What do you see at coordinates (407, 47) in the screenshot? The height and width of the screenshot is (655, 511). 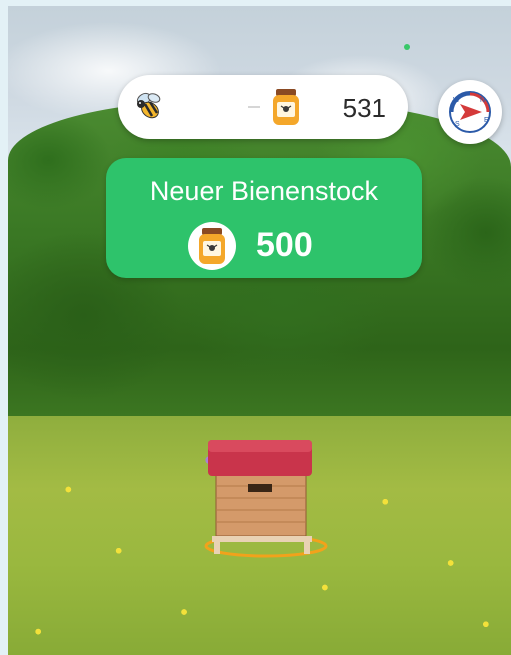 I see `location-dot` at bounding box center [407, 47].